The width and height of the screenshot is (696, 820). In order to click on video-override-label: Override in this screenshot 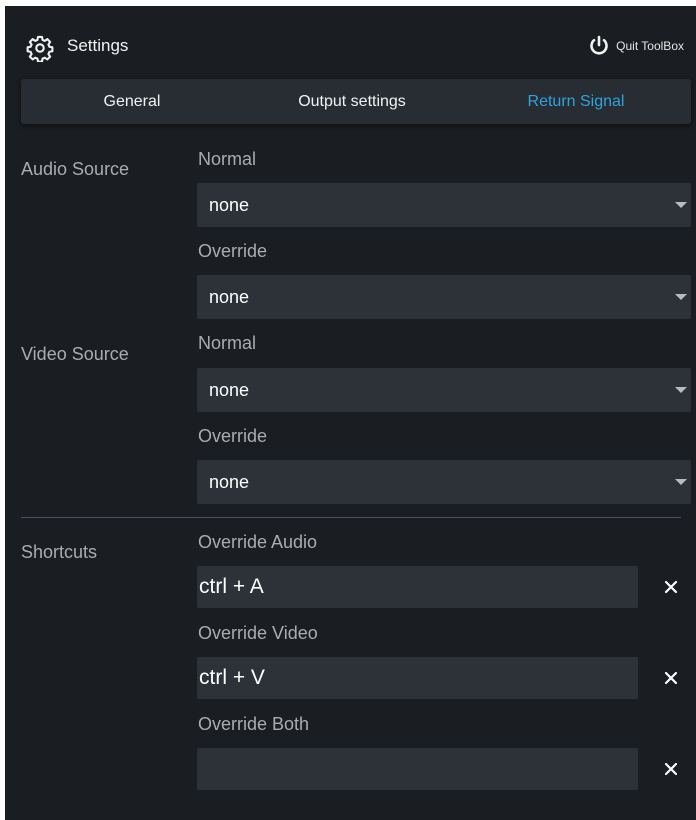, I will do `click(233, 436)`.